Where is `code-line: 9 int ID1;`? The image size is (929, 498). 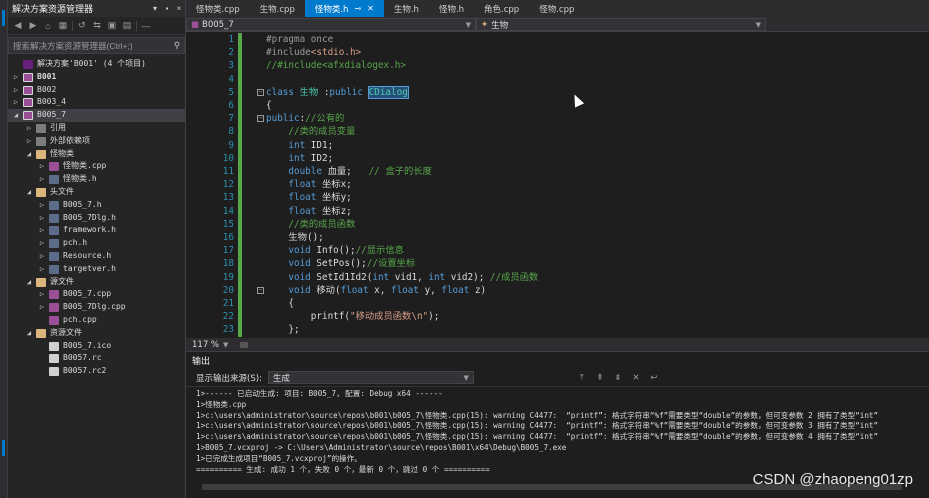 code-line: 9 int ID1; is located at coordinates (557, 145).